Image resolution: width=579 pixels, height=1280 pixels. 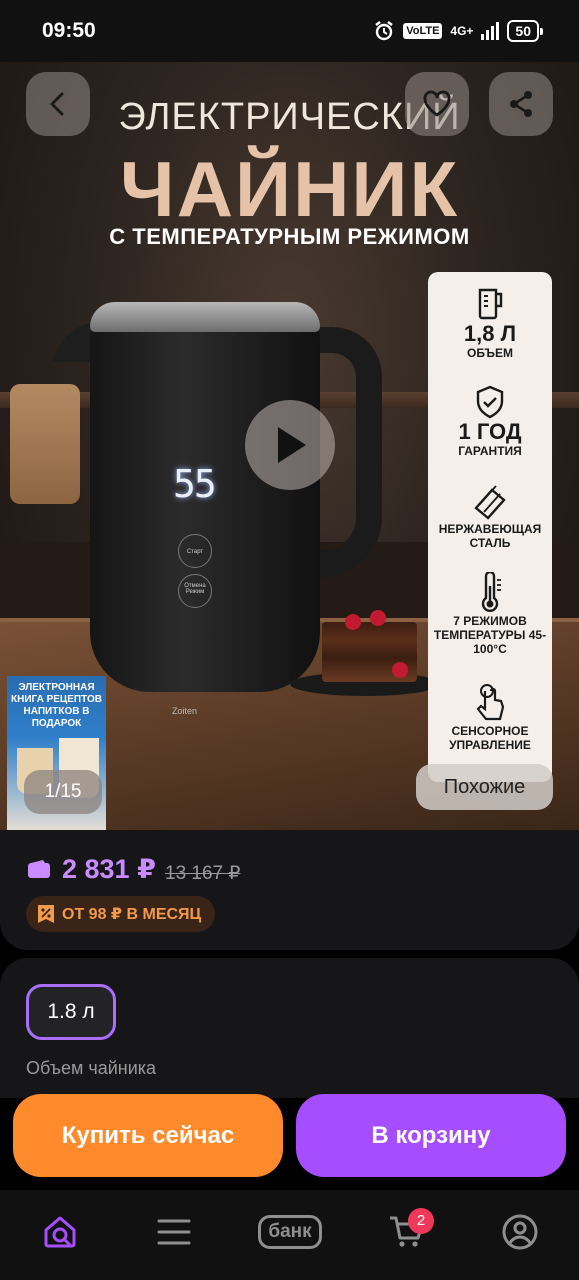 I want to click on profile-icon, so click(x=520, y=1232).